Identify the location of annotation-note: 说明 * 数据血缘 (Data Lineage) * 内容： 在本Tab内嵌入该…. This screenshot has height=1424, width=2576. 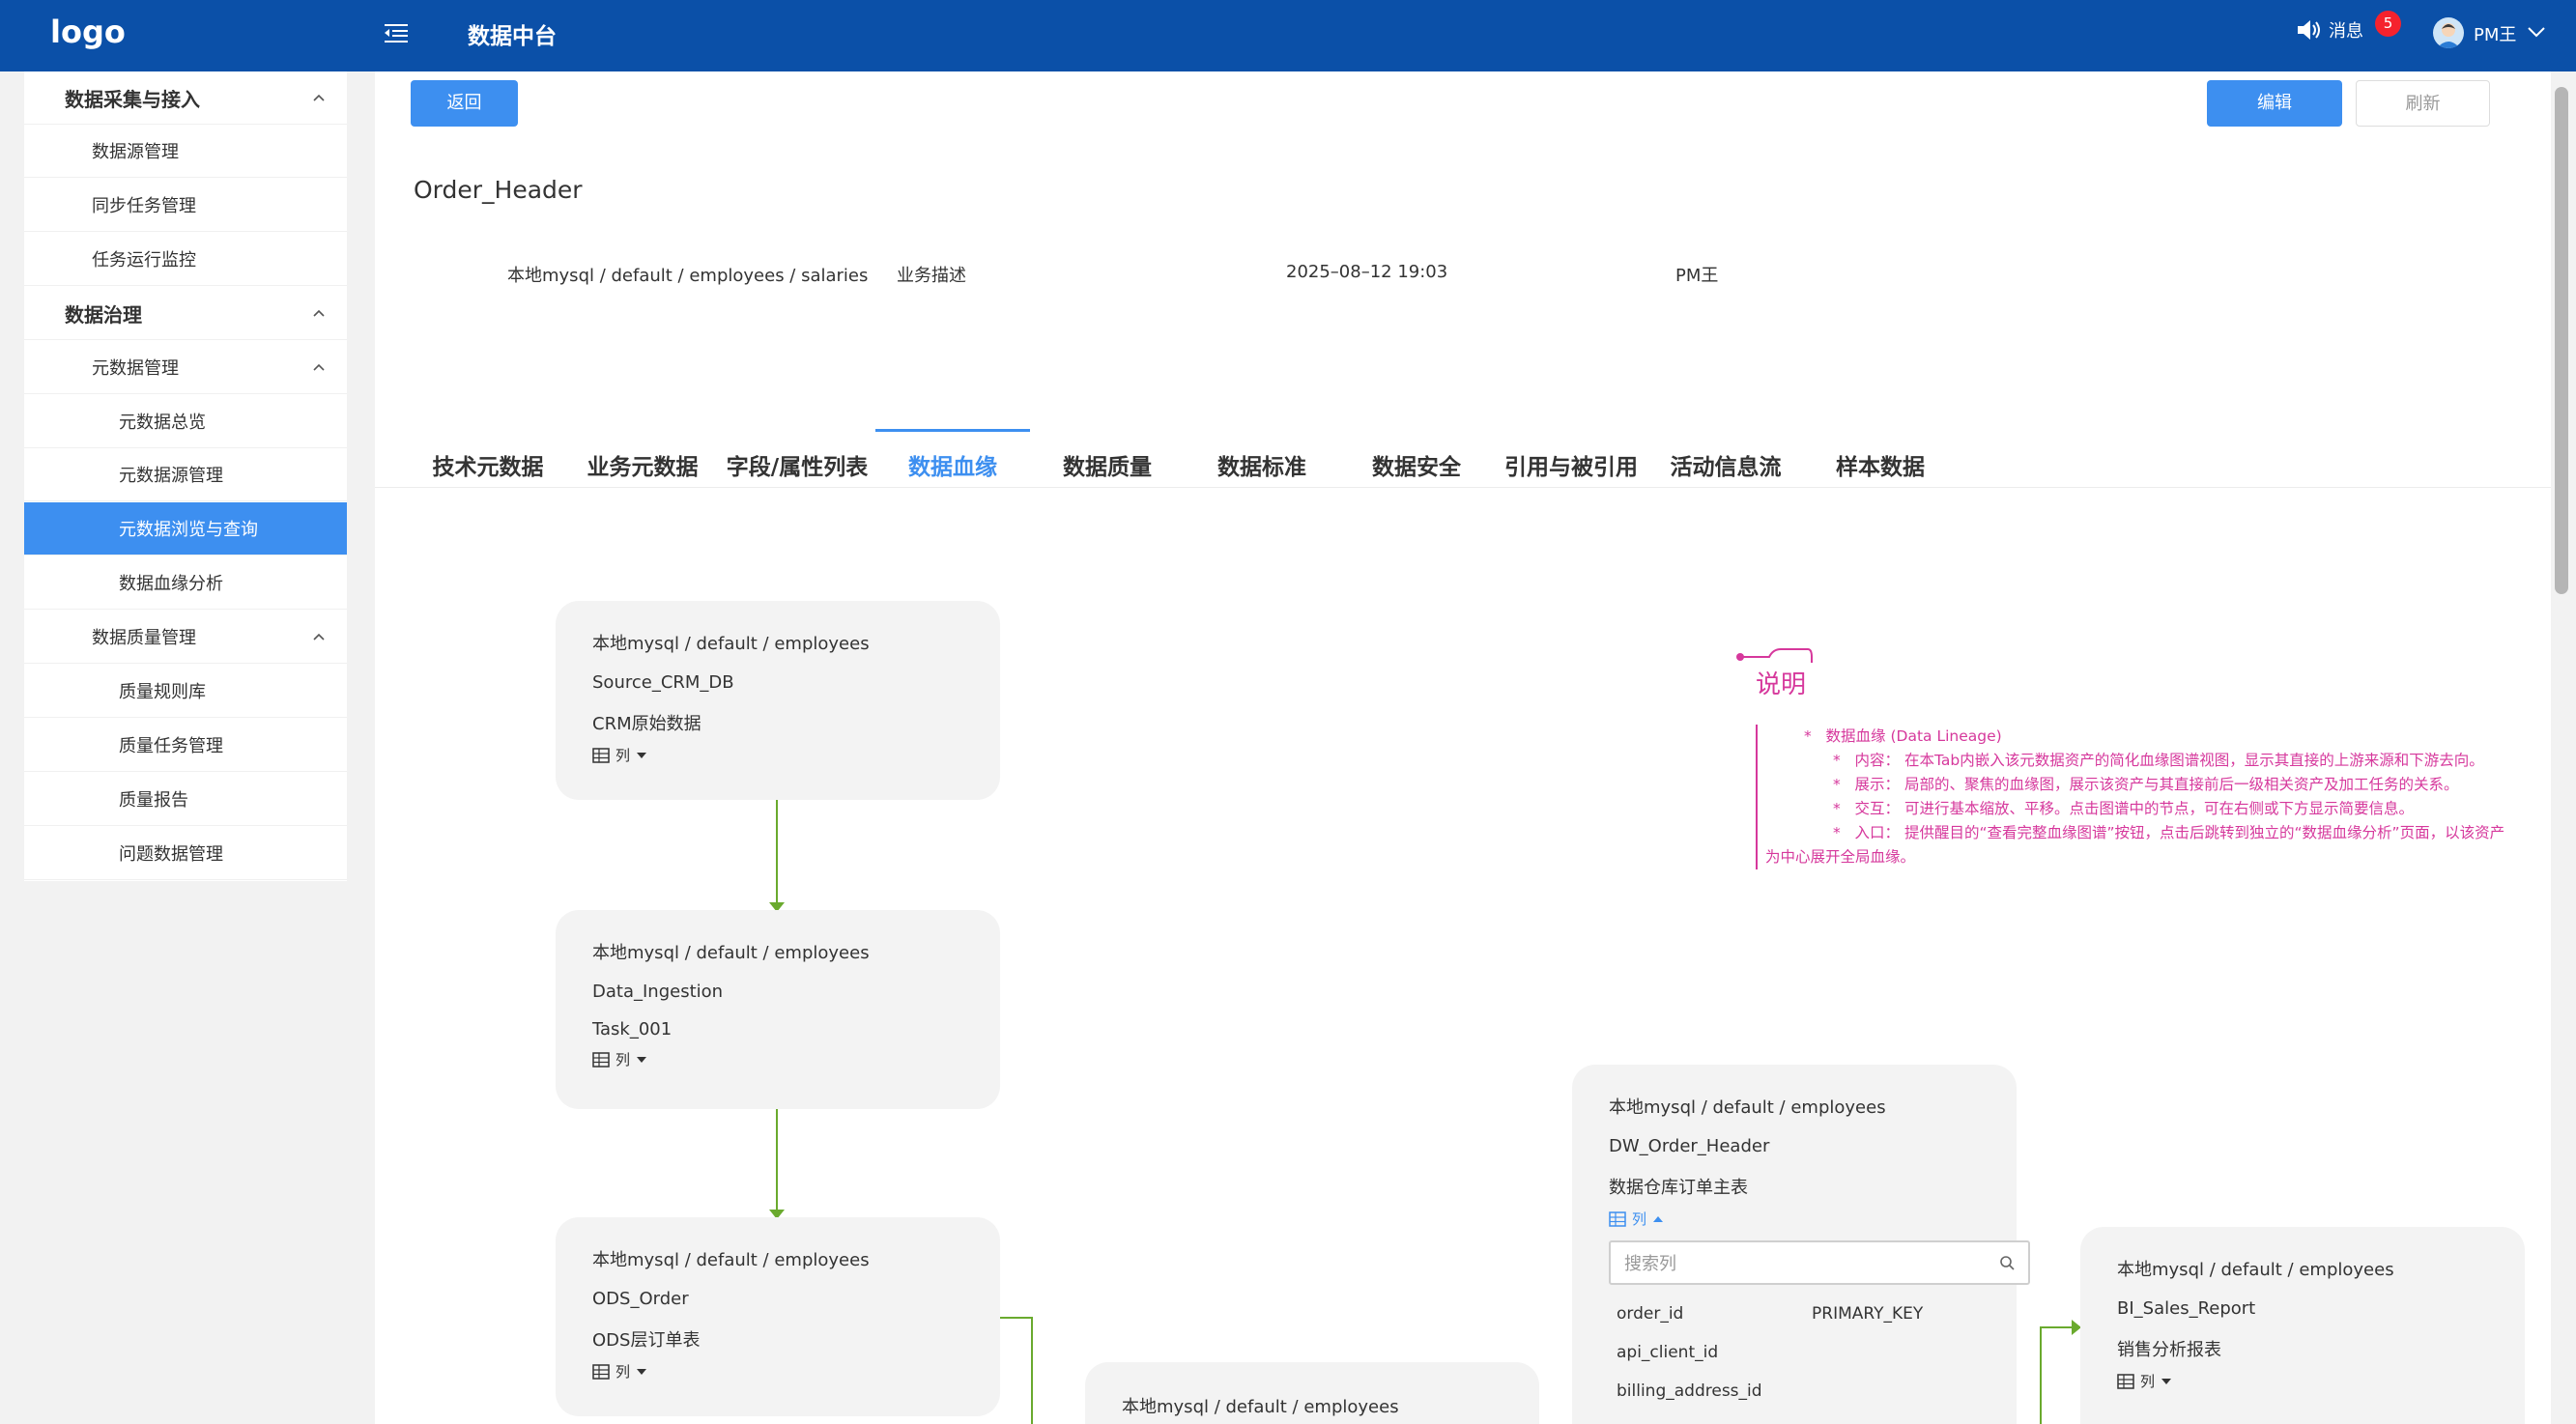
(2137, 801).